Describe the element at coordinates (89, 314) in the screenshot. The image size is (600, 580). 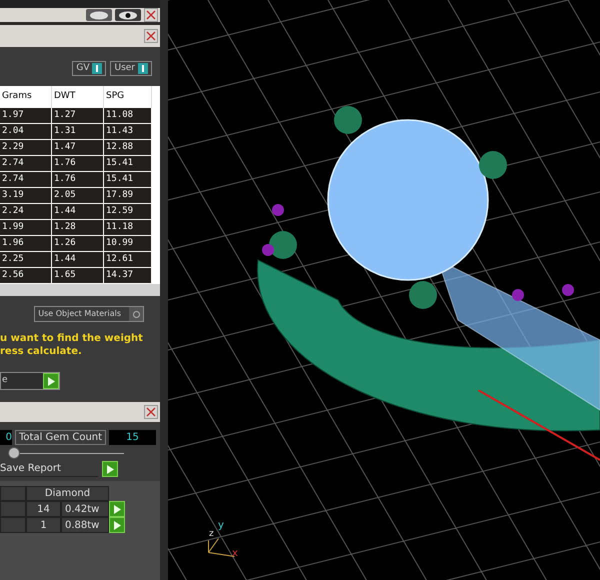
I see `use-object-materials-button: Use Object Materials` at that location.